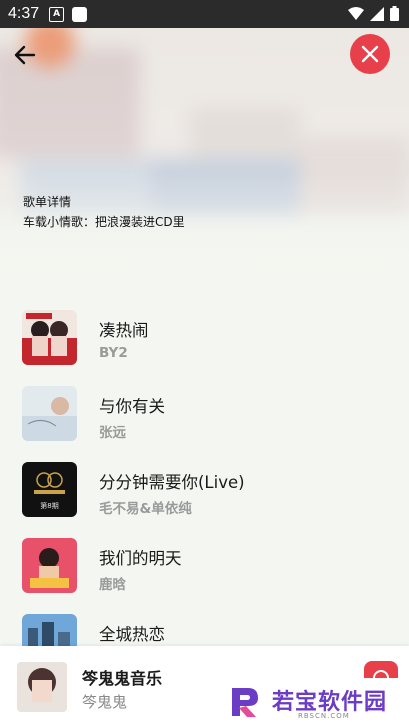 This screenshot has width=409, height=728. I want to click on song-item: 凑热闹 BY2, so click(204, 348).